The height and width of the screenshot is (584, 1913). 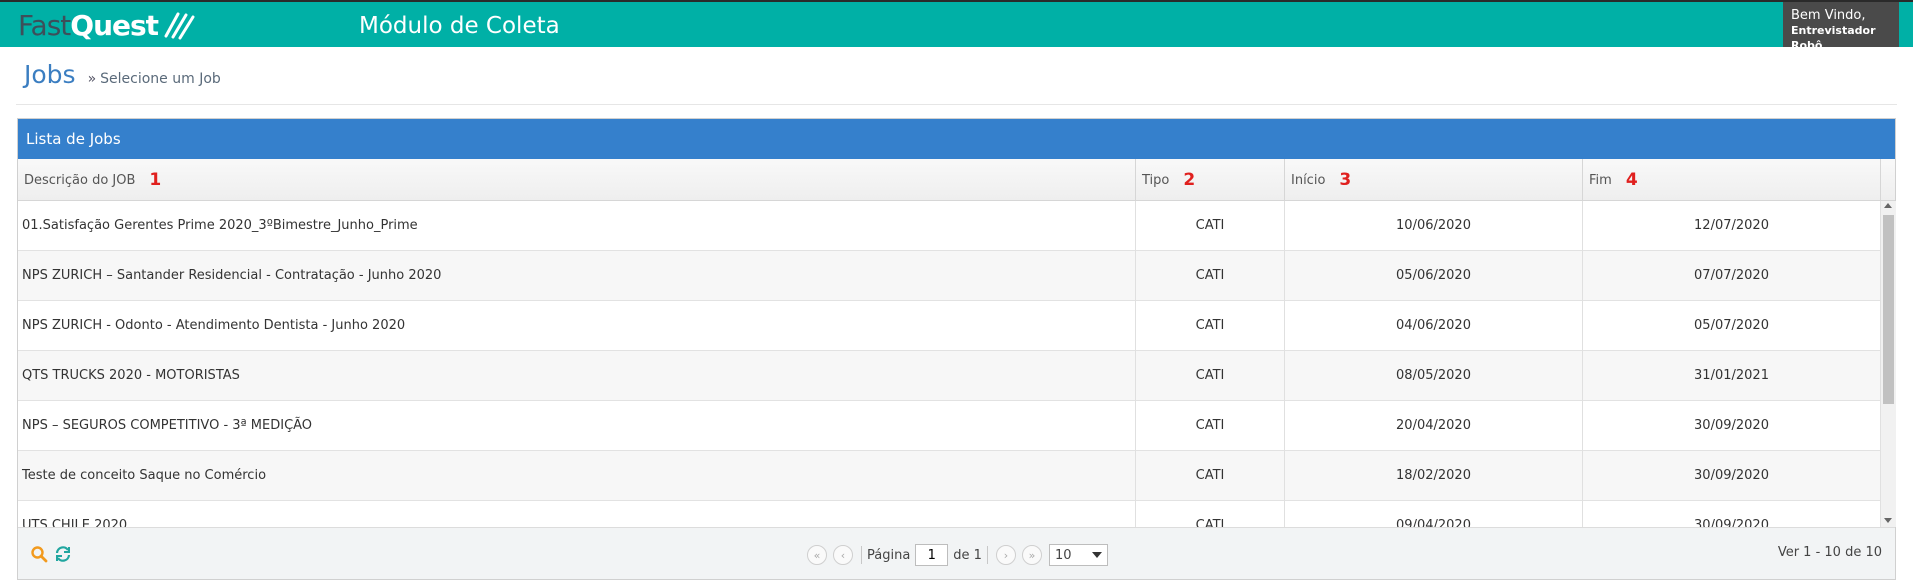 I want to click on last-page-icon: », so click(x=1031, y=555).